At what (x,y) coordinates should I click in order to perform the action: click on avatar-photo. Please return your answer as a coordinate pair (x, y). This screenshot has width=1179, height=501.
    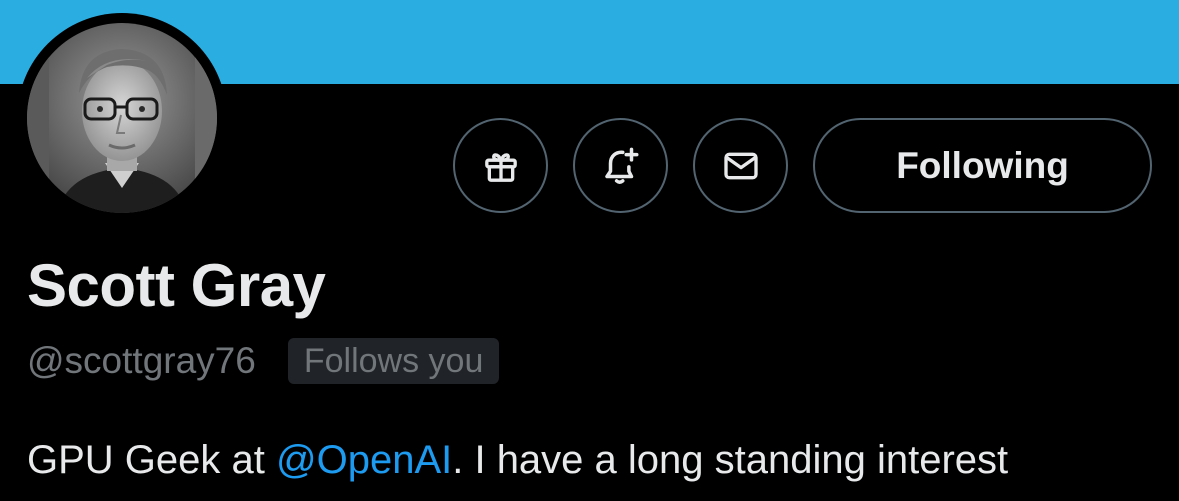
    Looking at the image, I should click on (122, 118).